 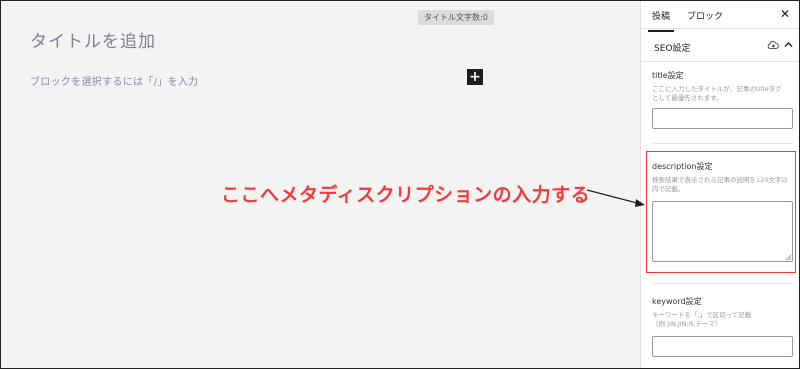 I want to click on description-setting-textarea, so click(x=722, y=231).